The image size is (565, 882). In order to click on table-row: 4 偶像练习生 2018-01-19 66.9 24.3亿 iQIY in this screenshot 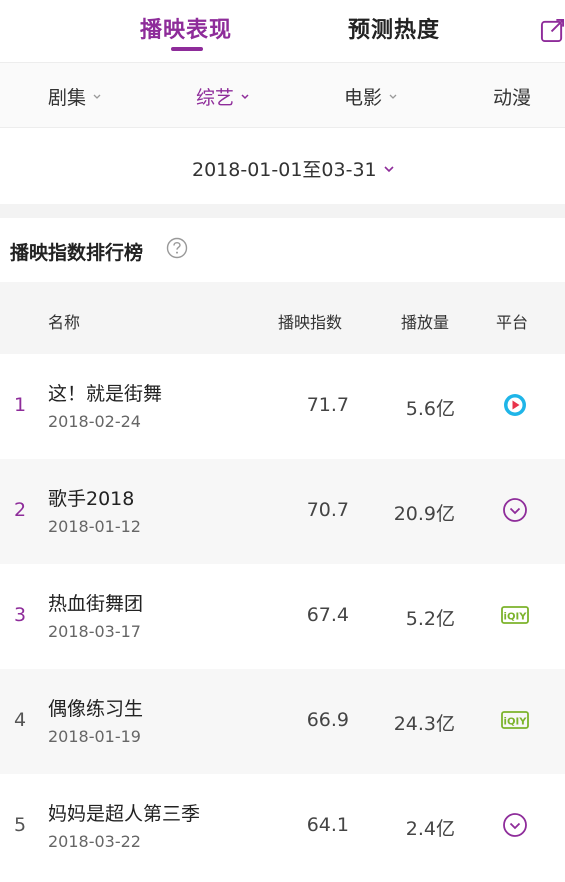, I will do `click(282, 721)`.